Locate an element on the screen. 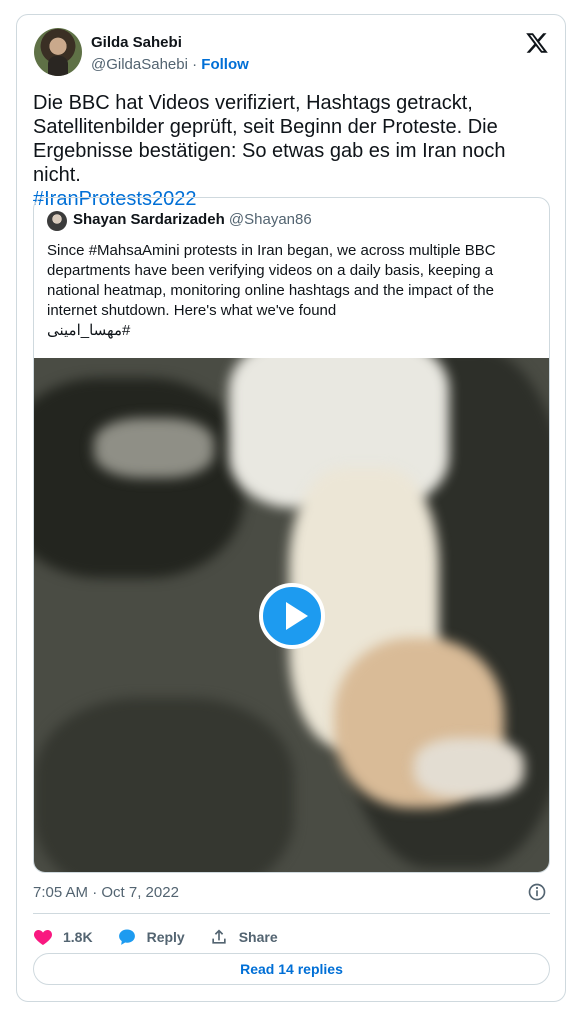 The image size is (582, 1016). info-icon is located at coordinates (537, 892).